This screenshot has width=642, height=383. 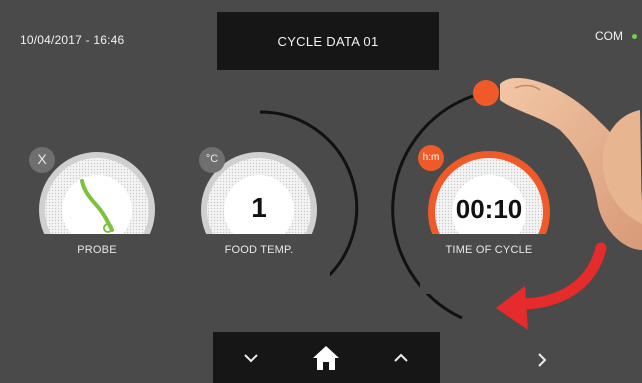 I want to click on down-button, so click(x=251, y=357).